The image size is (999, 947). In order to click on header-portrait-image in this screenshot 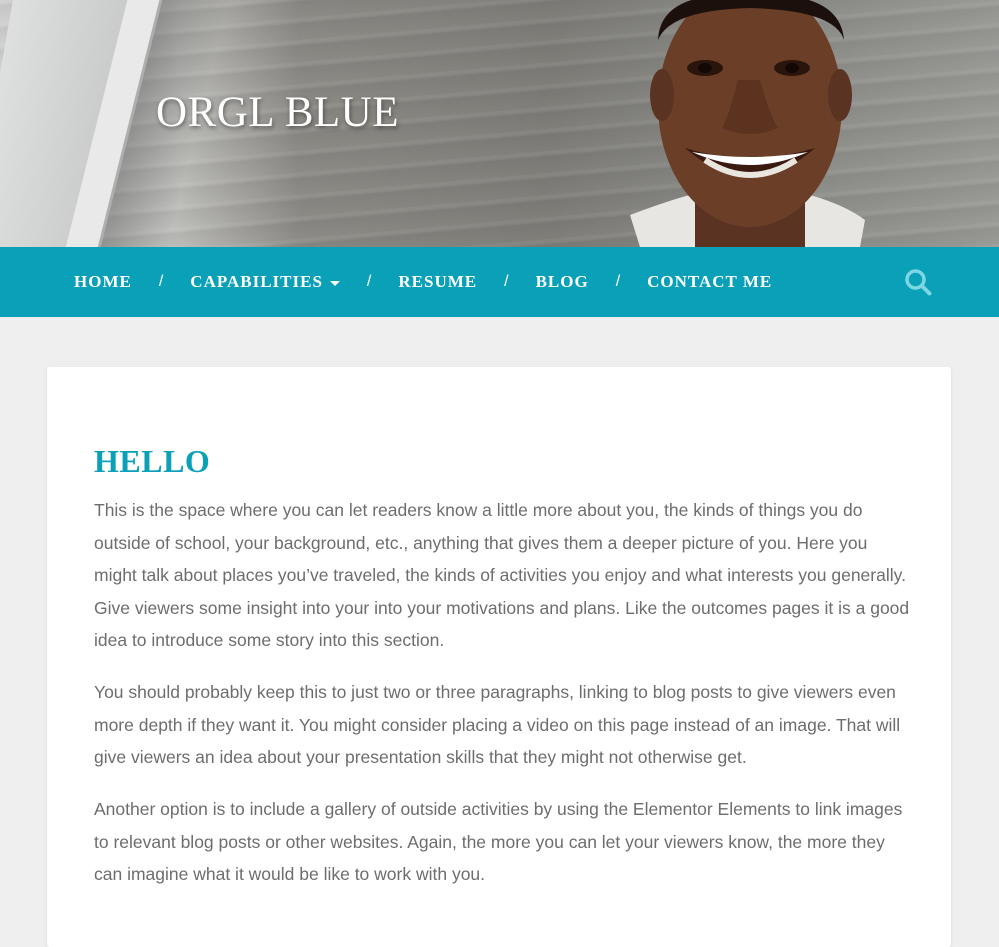, I will do `click(747, 123)`.